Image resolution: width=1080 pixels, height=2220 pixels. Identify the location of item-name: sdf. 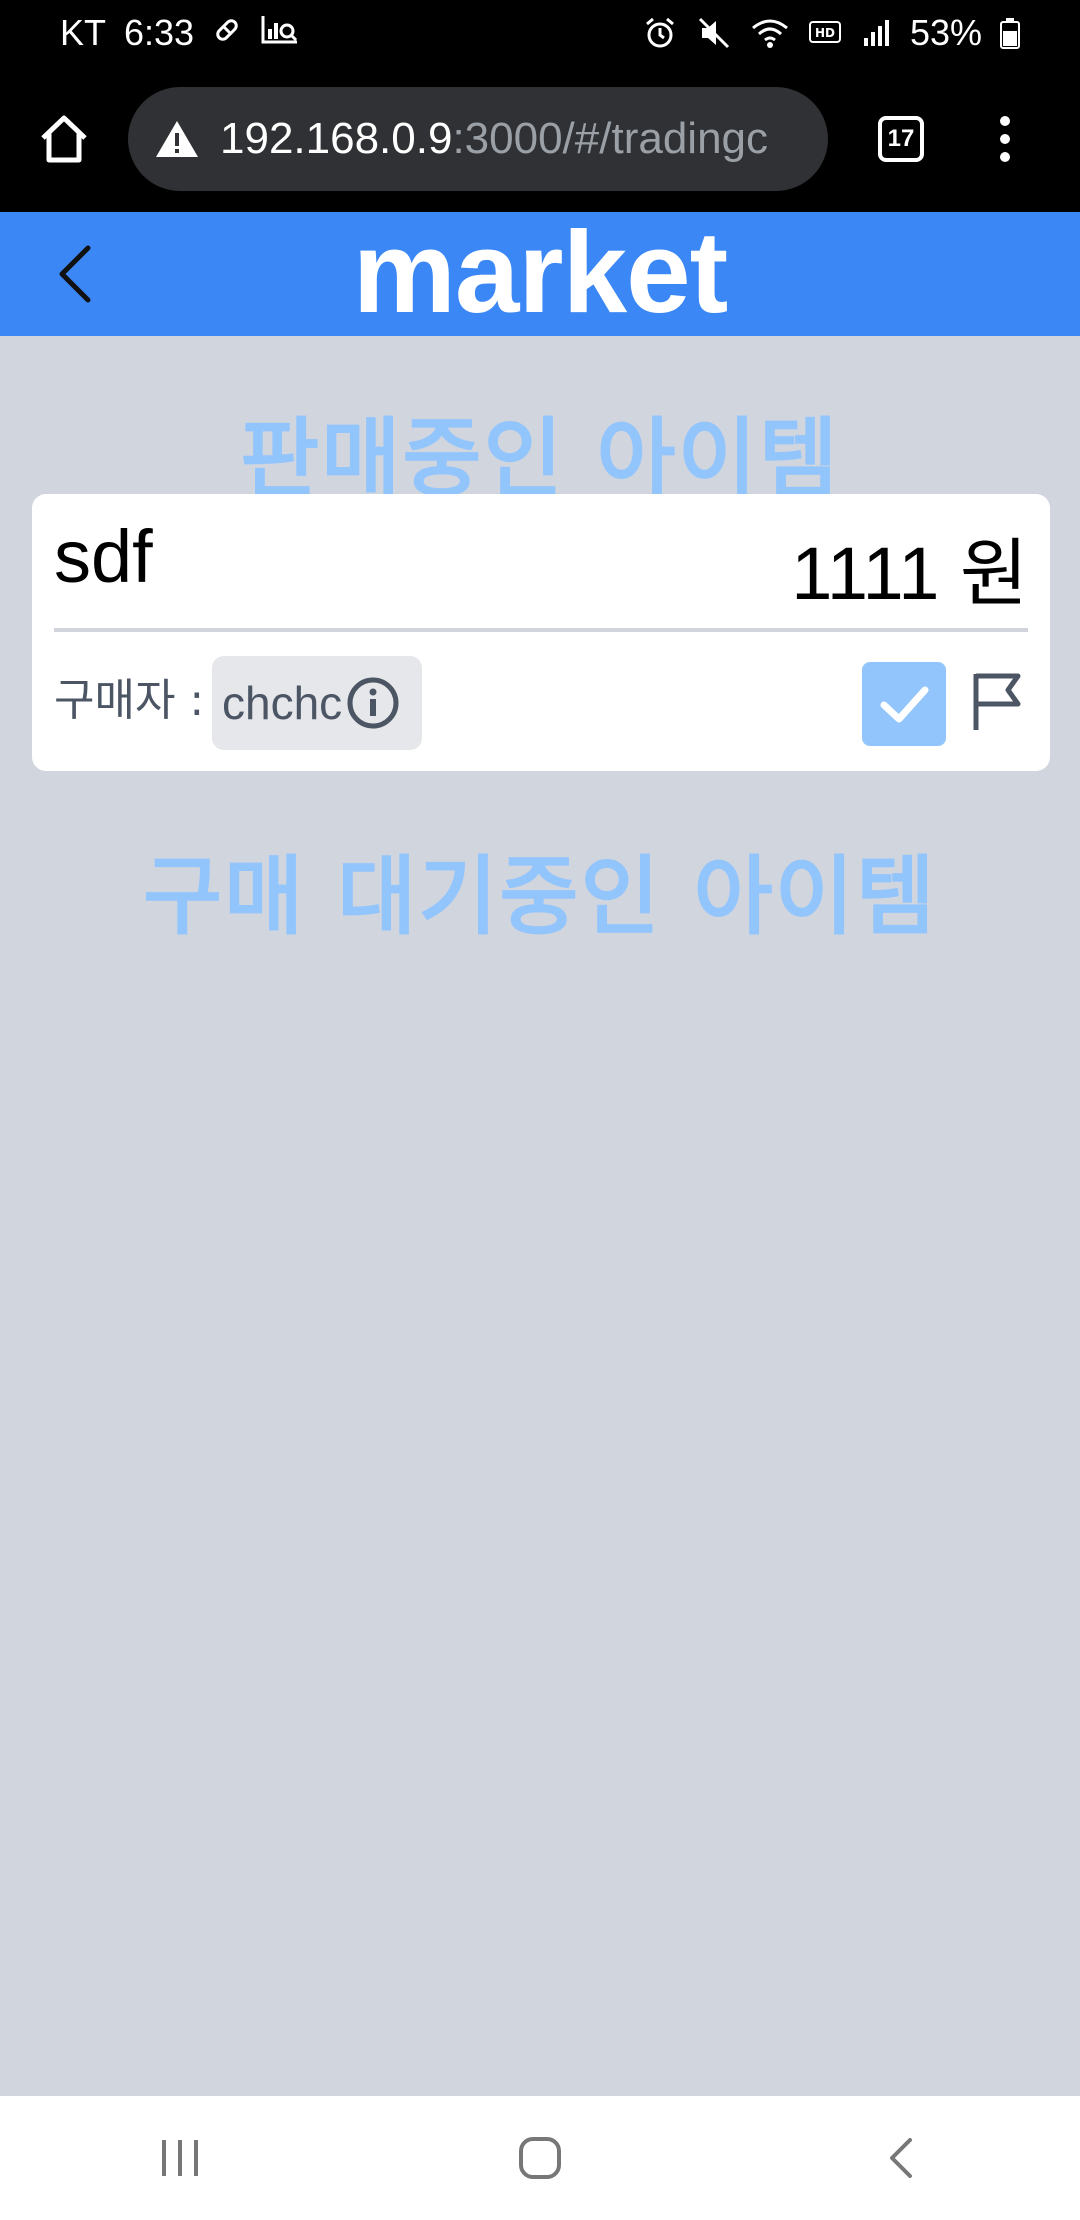
(103, 556).